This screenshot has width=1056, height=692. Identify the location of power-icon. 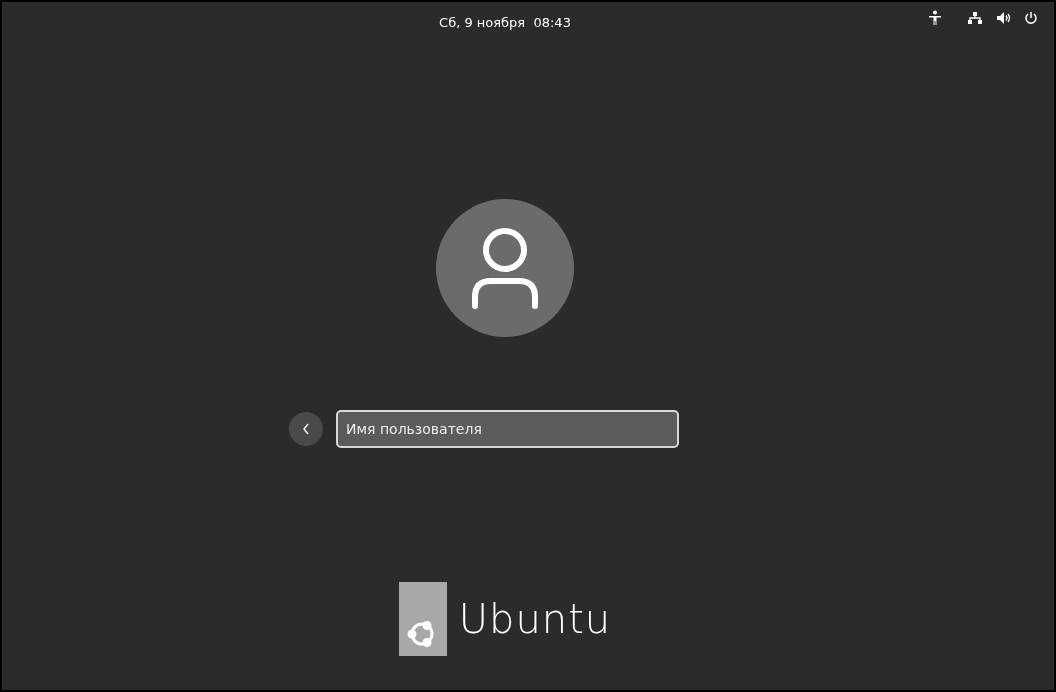
(1031, 18).